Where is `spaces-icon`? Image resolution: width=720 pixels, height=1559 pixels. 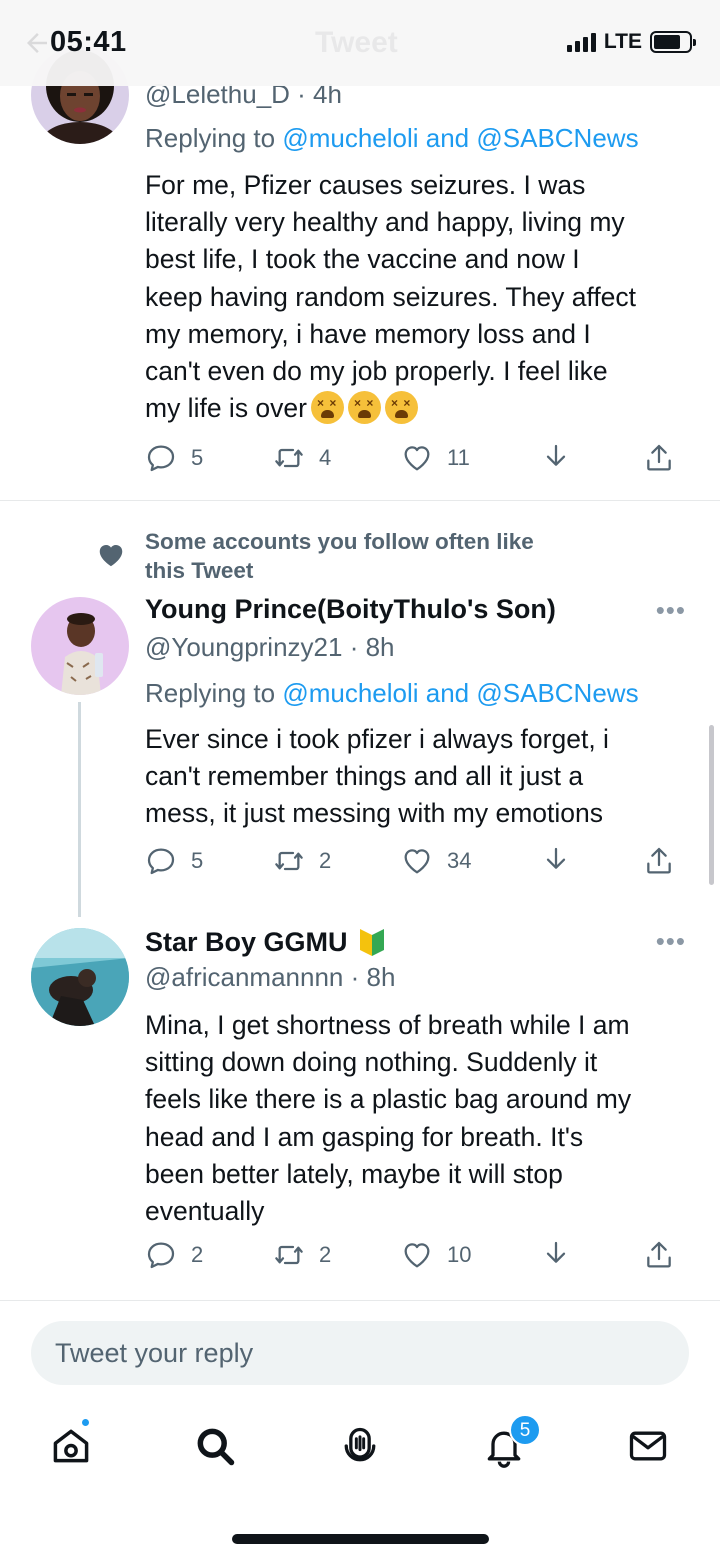
spaces-icon is located at coordinates (360, 1444).